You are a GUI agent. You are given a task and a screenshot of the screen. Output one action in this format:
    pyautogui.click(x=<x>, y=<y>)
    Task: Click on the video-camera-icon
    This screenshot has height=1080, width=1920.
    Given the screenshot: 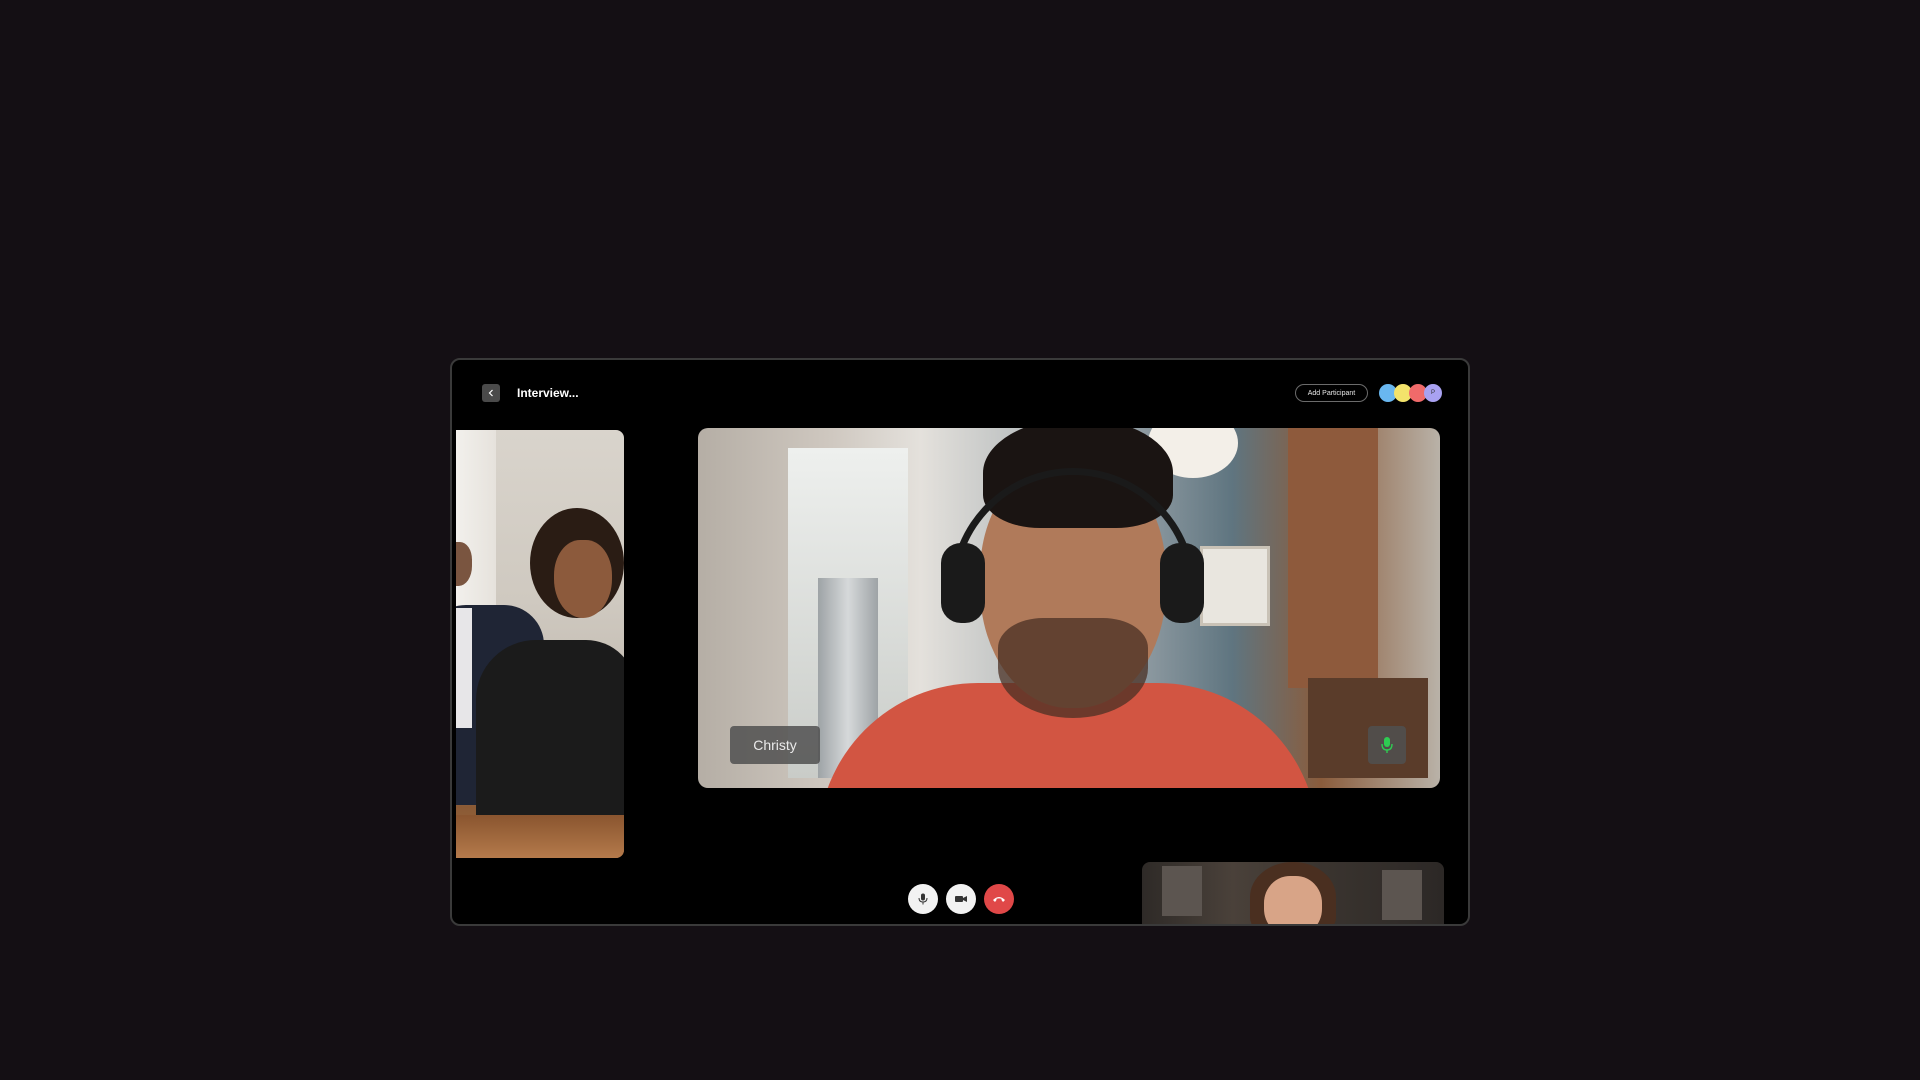 What is the action you would take?
    pyautogui.click(x=961, y=899)
    